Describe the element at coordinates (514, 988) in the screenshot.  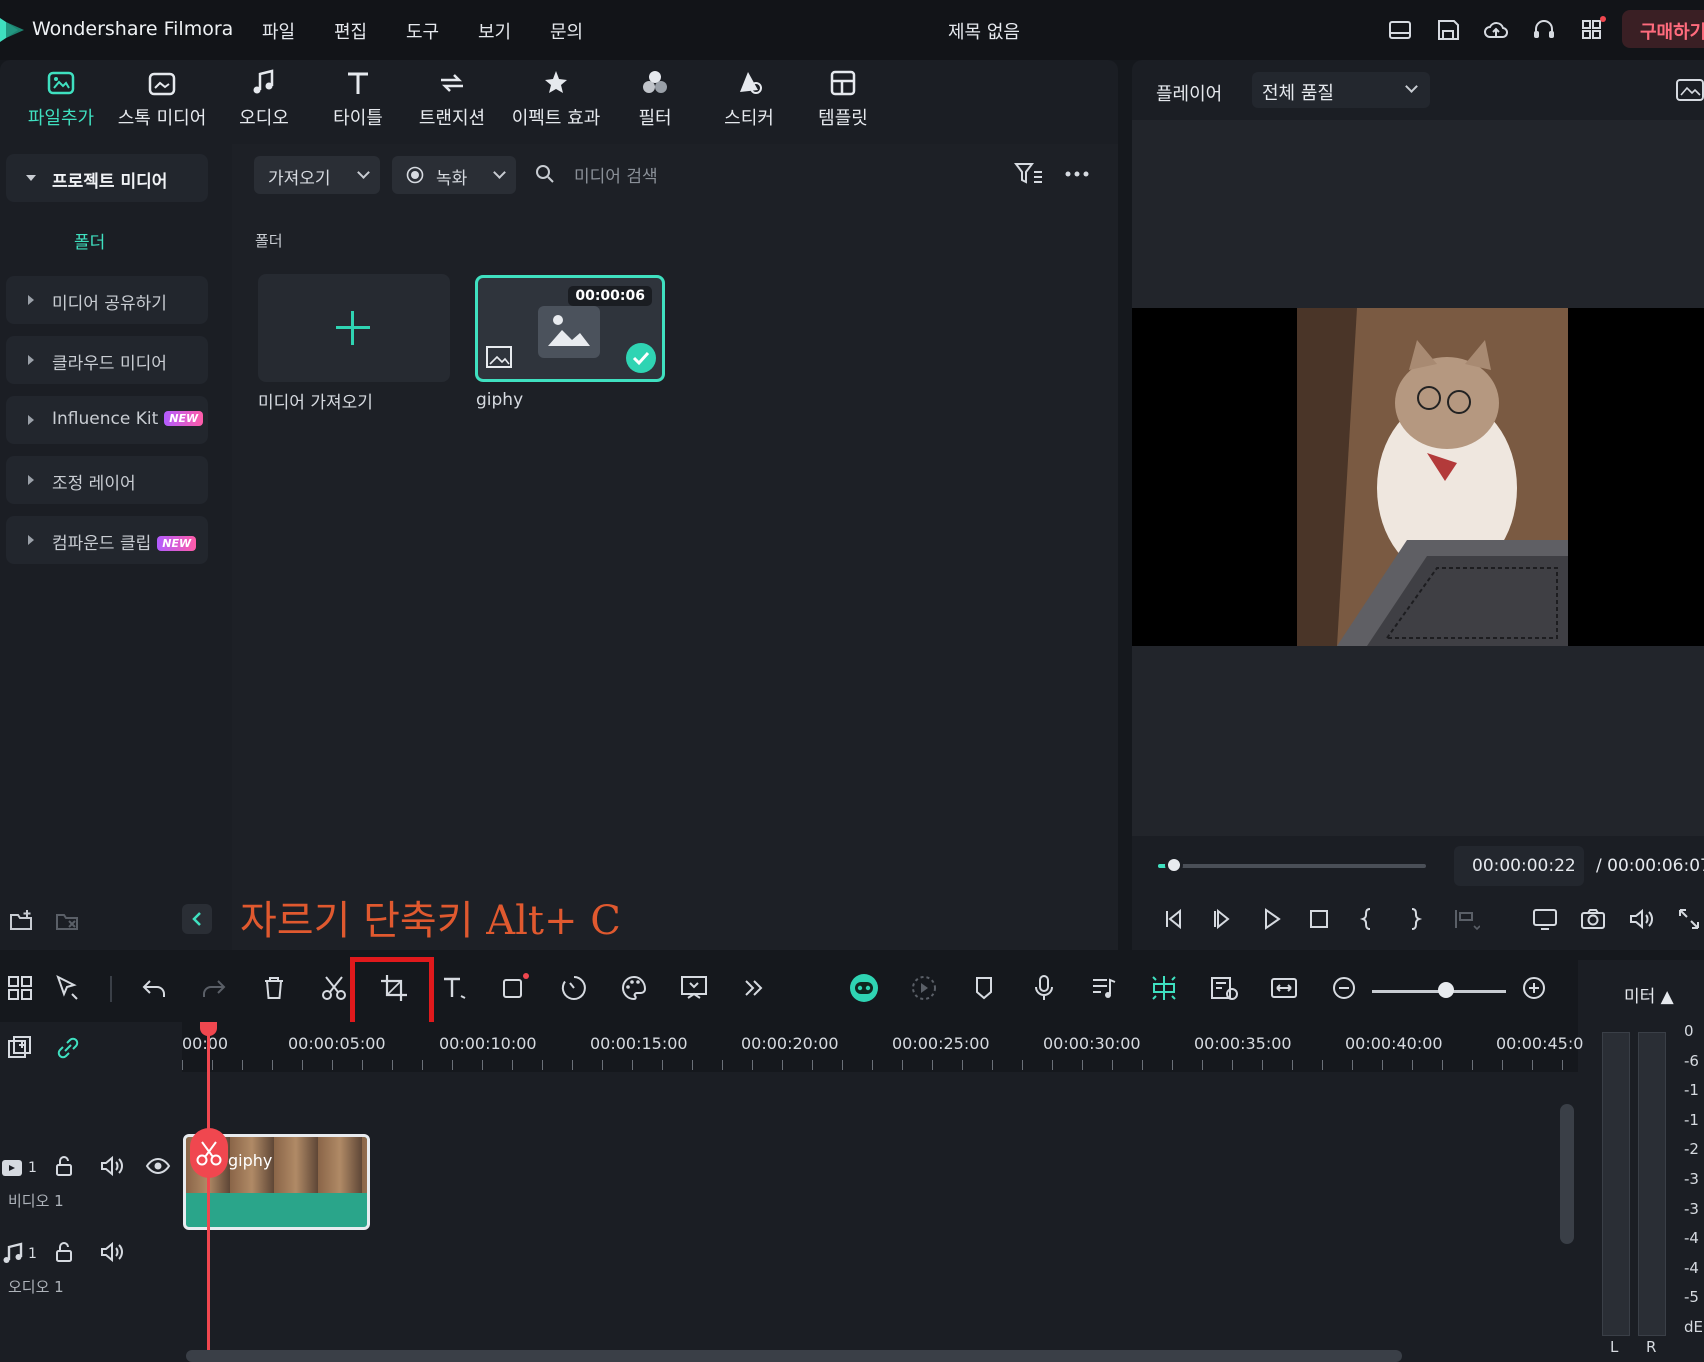
I see `shape-mask-button` at that location.